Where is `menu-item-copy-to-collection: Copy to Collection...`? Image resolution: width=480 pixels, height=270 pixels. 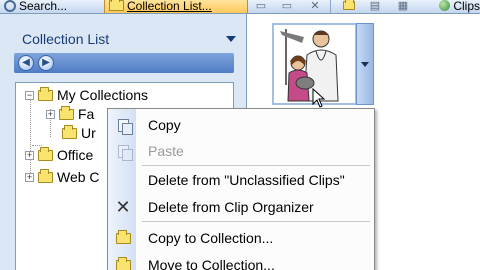 menu-item-copy-to-collection: Copy to Collection... is located at coordinates (241, 238).